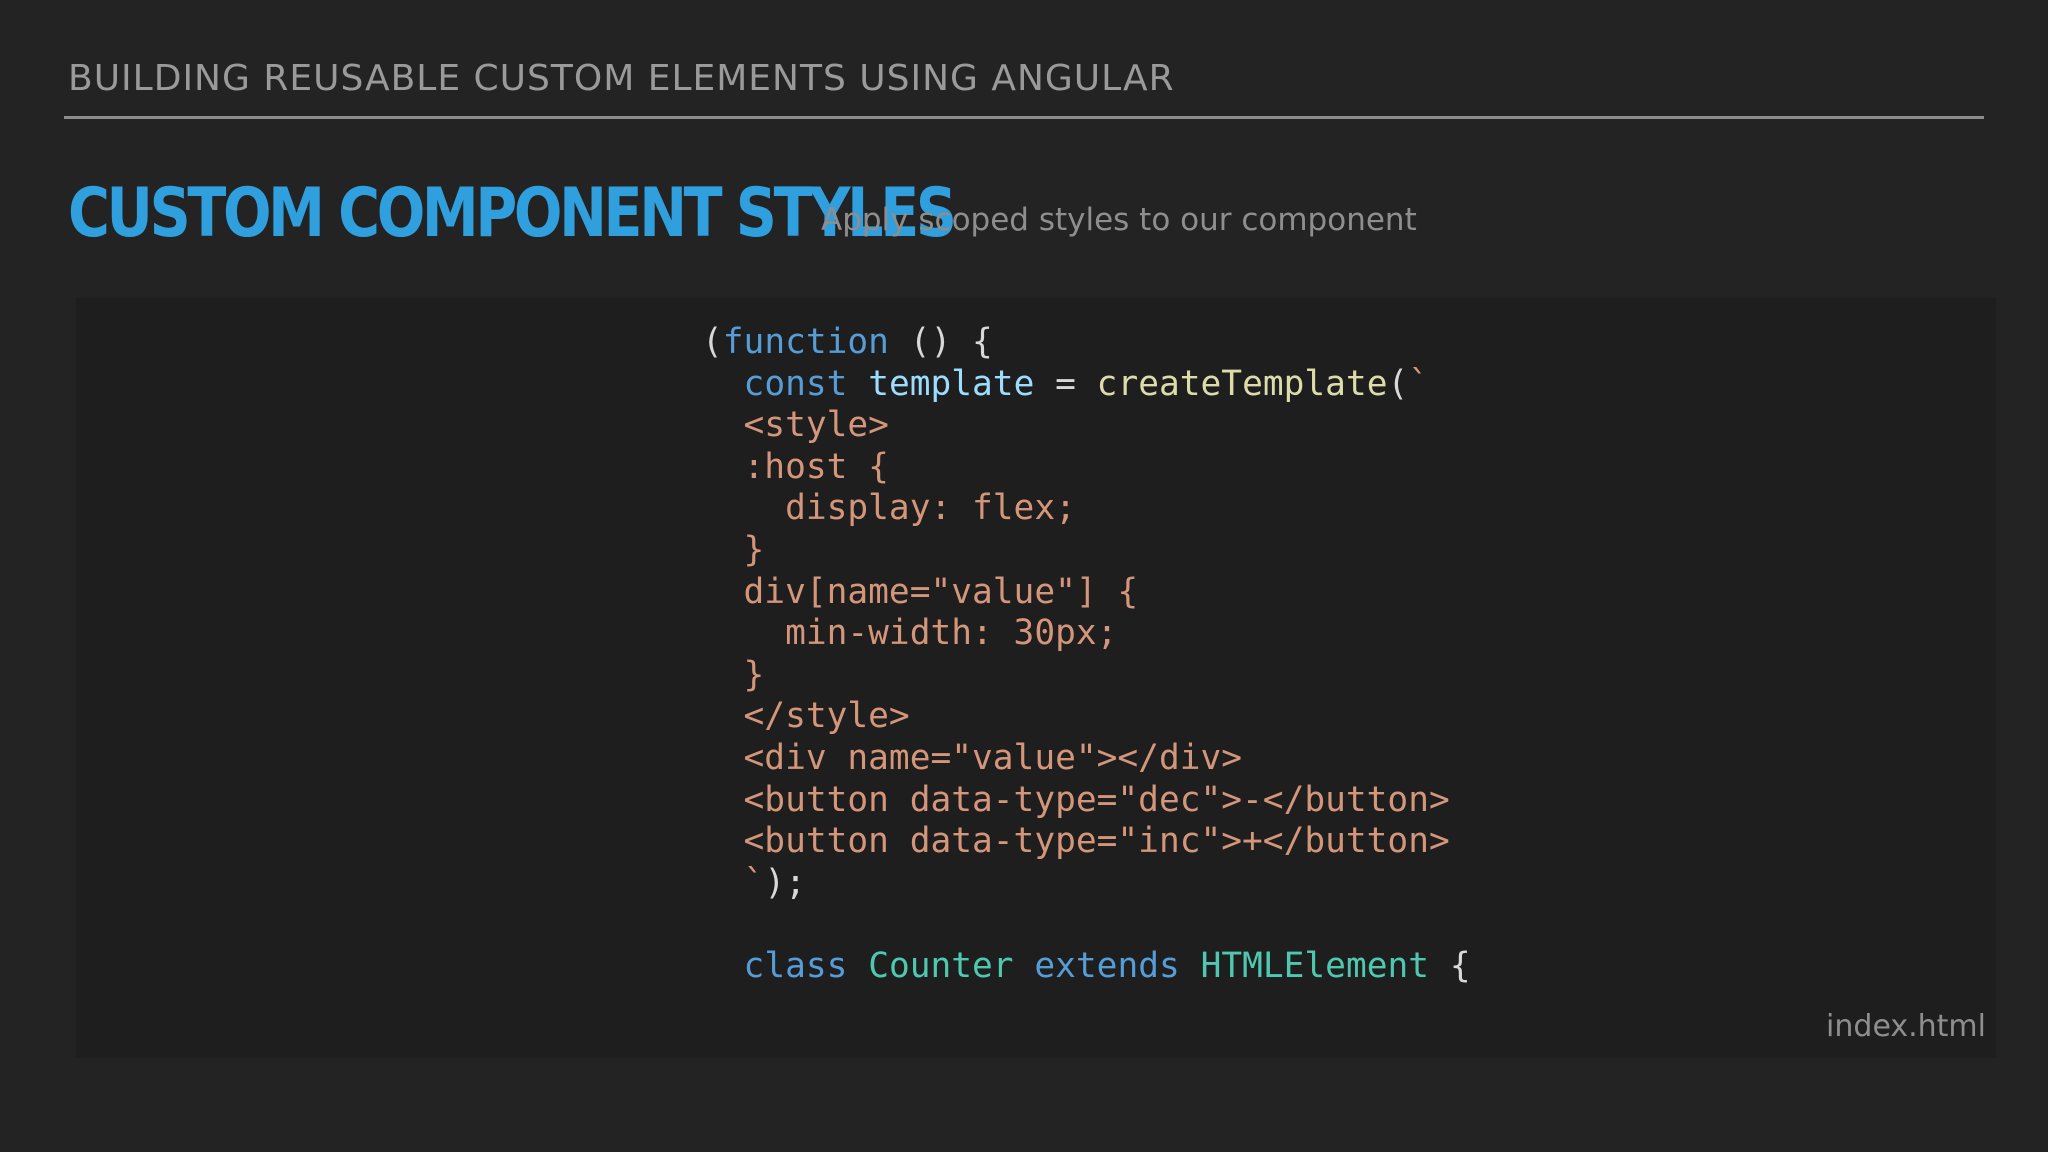 Image resolution: width=2048 pixels, height=1152 pixels. I want to click on code-function: createTemplate, so click(1242, 383).